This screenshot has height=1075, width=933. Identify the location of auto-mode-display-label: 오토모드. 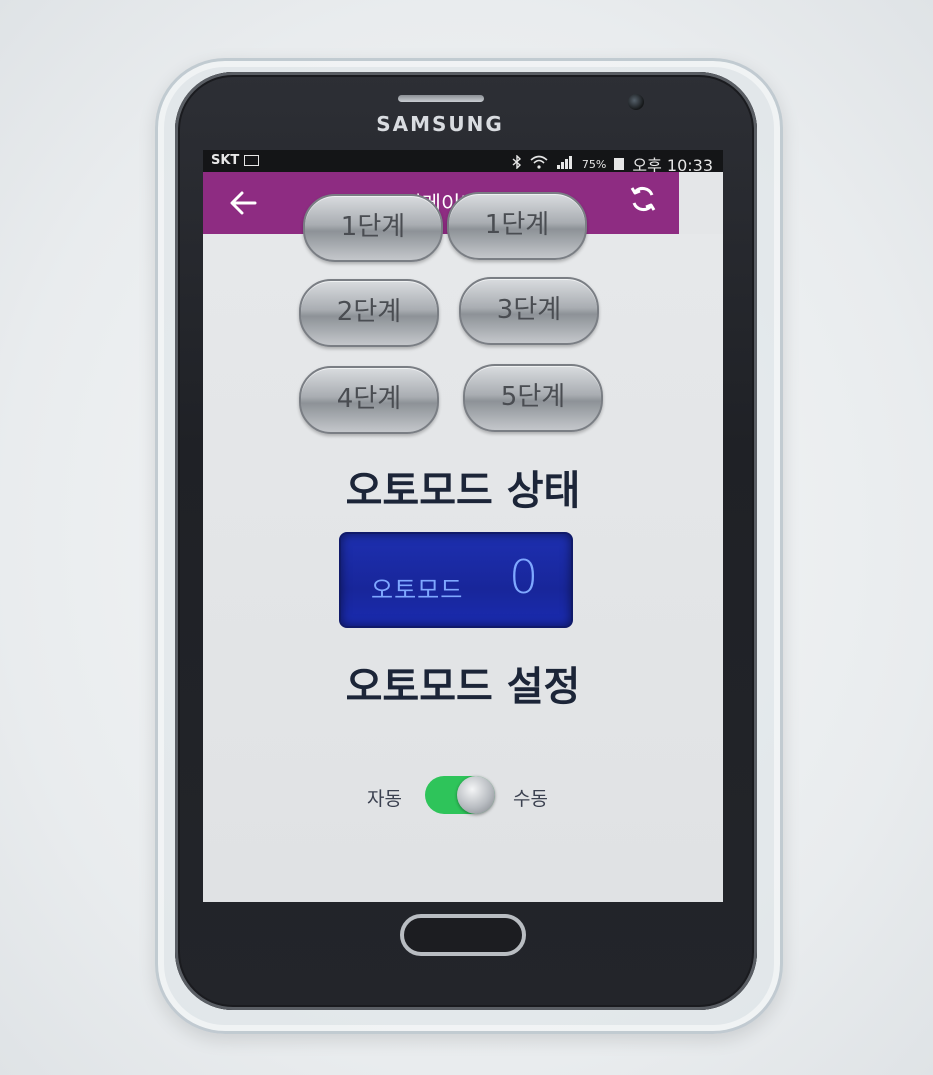
(417, 590).